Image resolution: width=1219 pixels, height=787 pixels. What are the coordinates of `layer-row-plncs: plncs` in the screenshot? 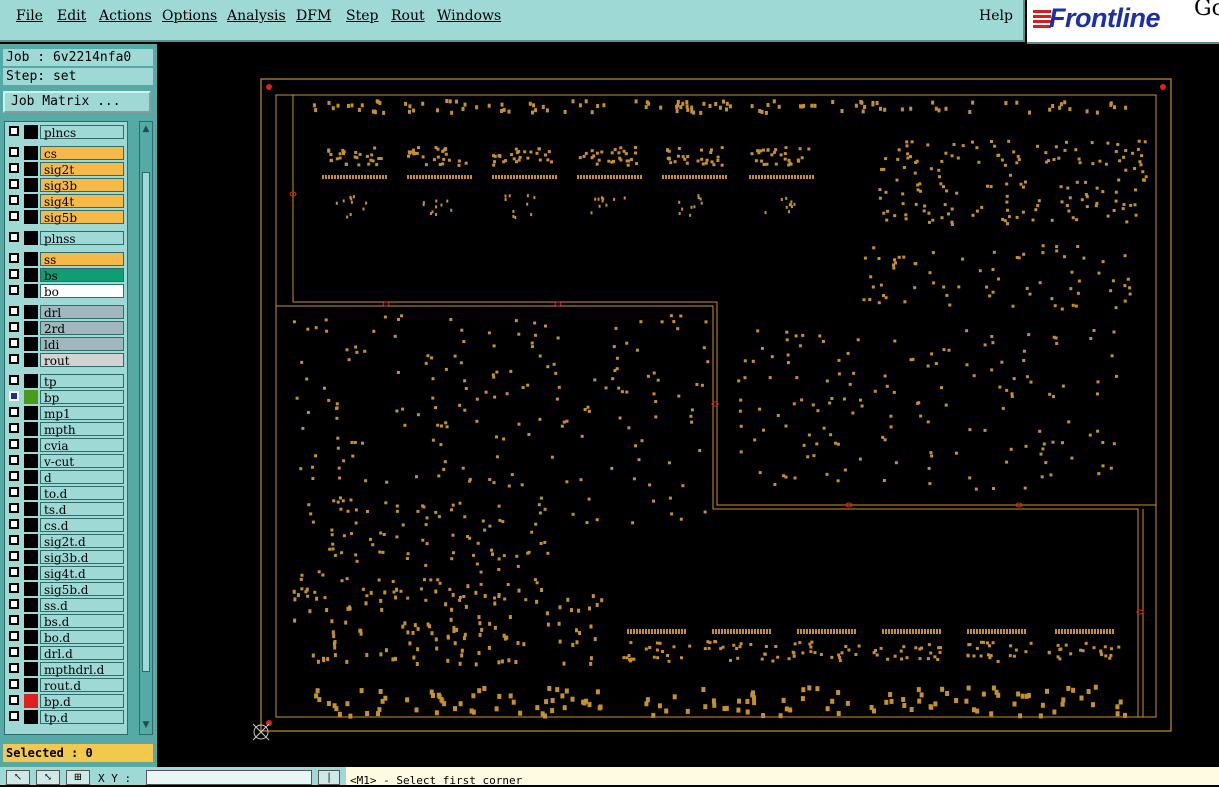 It's located at (66, 132).